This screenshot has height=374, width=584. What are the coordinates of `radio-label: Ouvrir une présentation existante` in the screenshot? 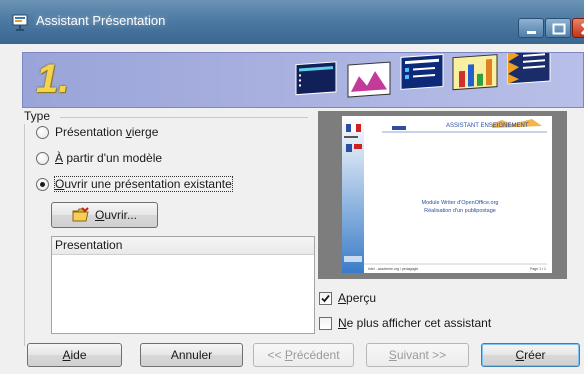 It's located at (143, 184).